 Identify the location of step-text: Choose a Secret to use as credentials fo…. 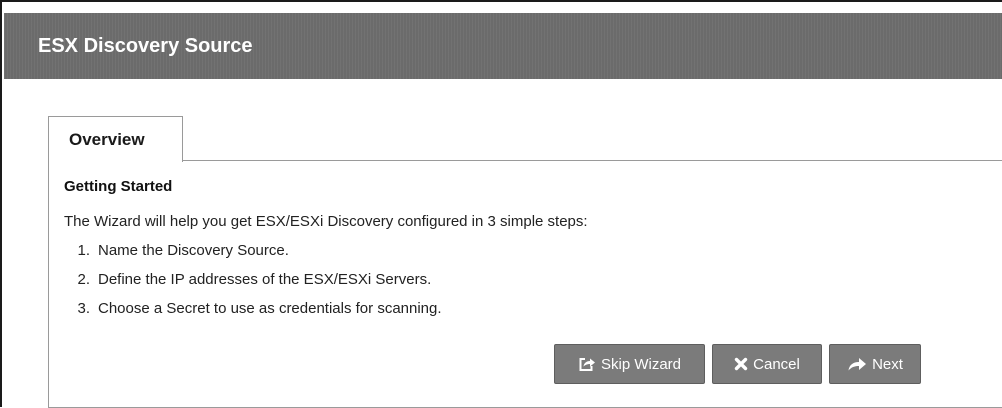
(270, 308).